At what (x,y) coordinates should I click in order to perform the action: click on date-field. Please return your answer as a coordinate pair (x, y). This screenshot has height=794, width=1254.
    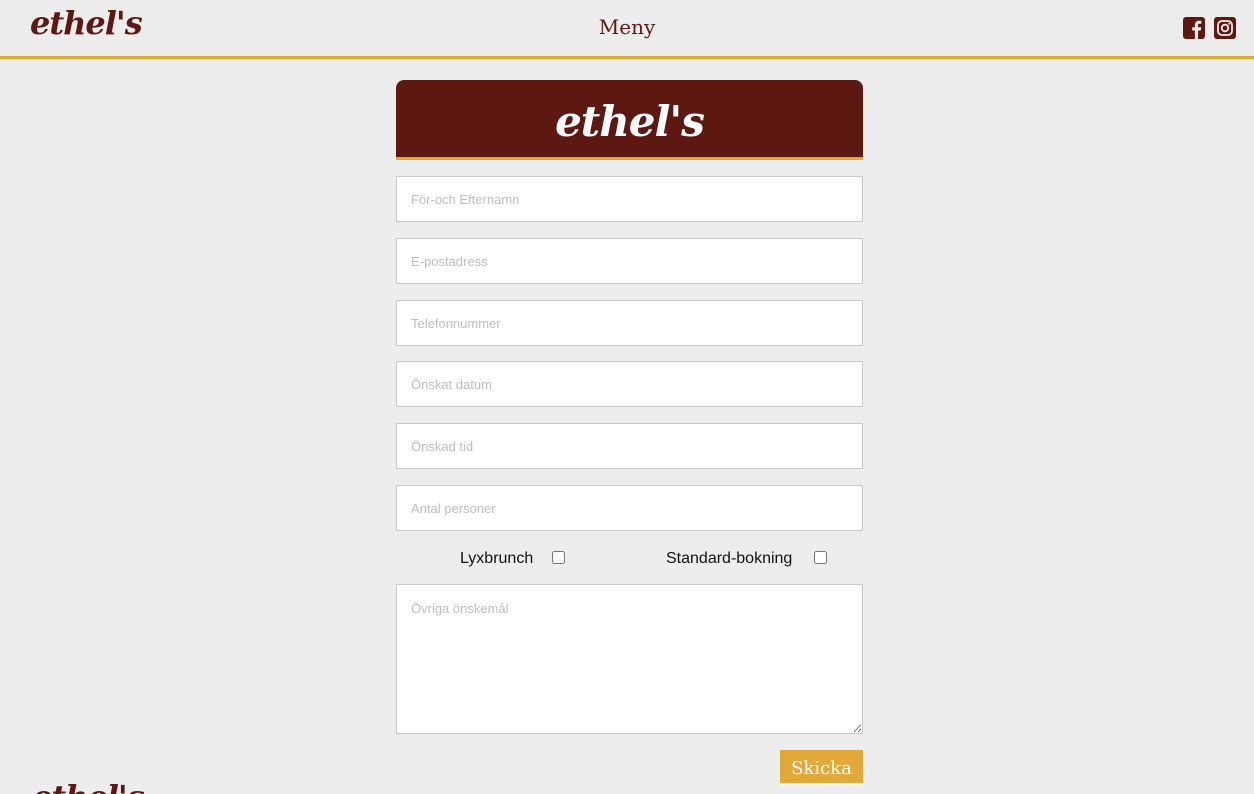
    Looking at the image, I should click on (629, 384).